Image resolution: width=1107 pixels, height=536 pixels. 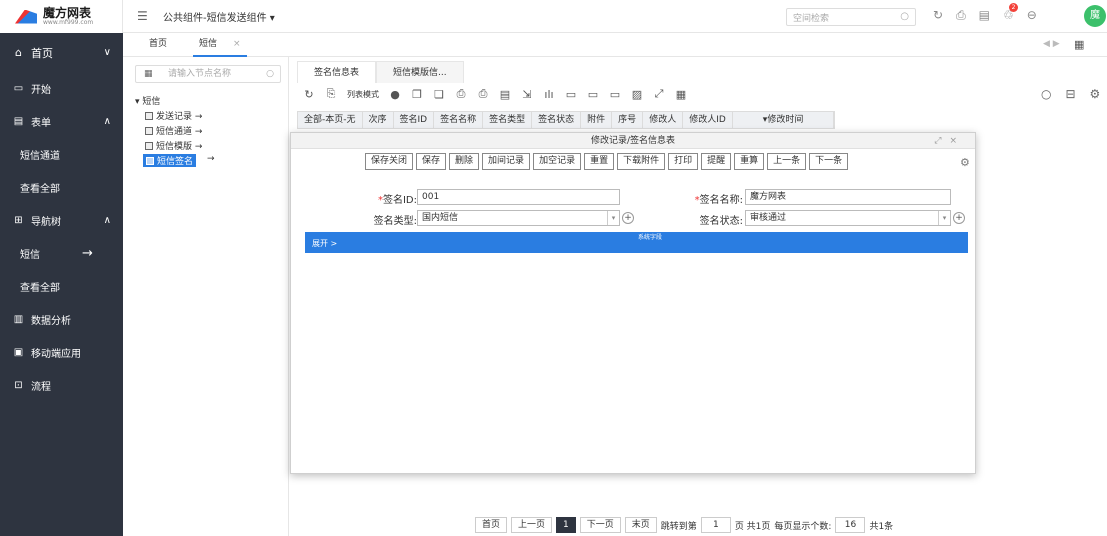 I want to click on tree-search-input: ▦ 请输入节点名称 ○, so click(x=208, y=74).